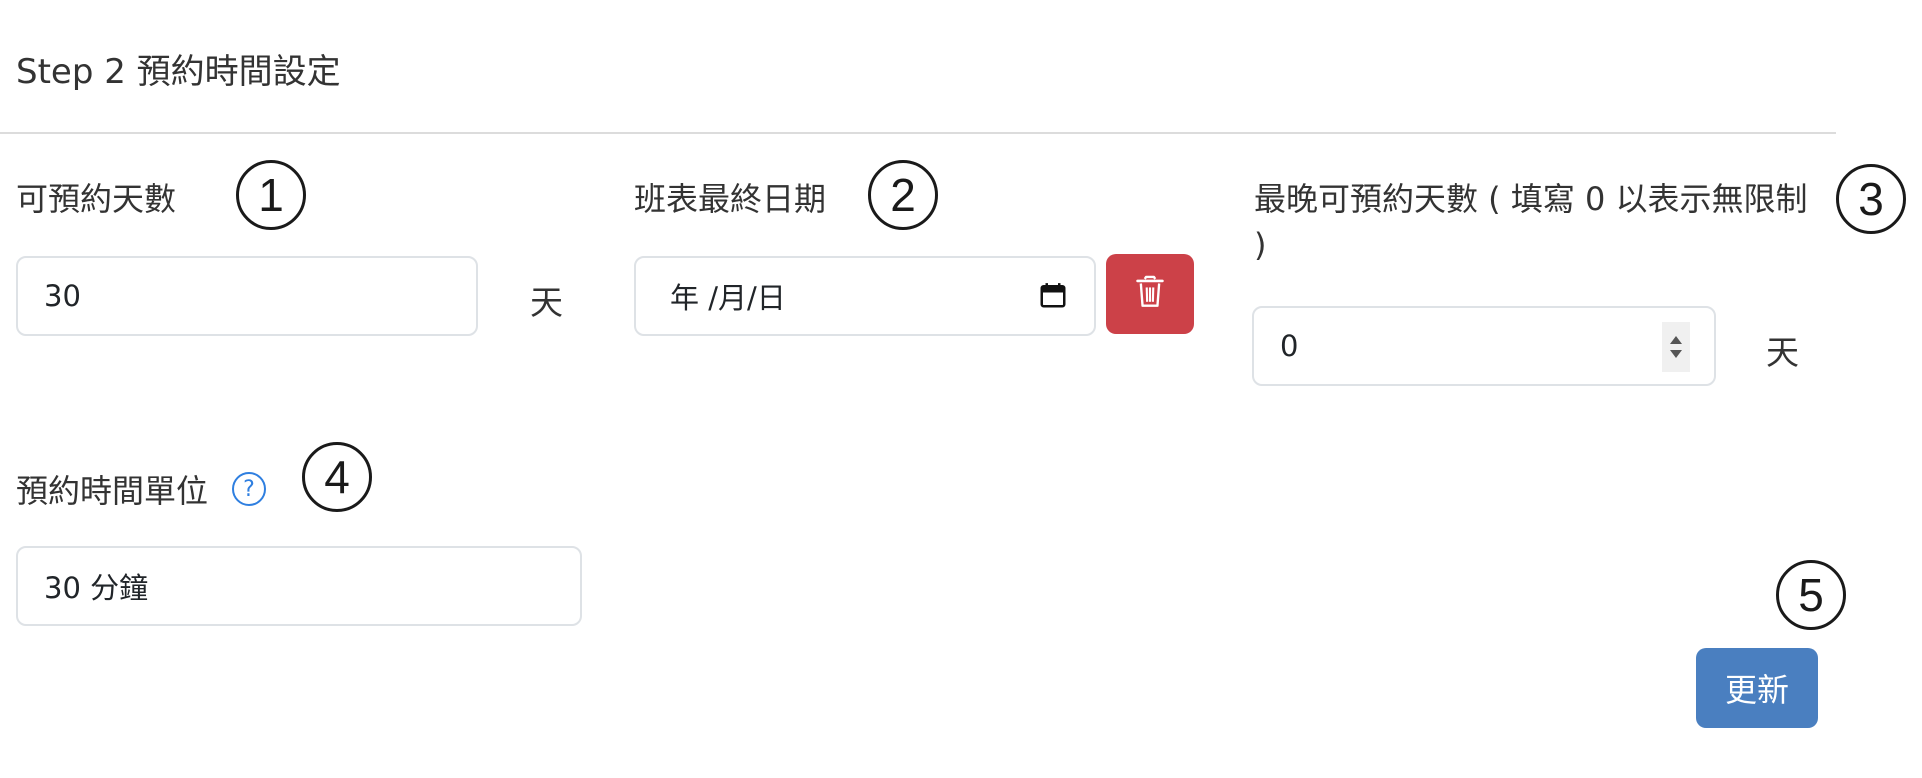 The image size is (1922, 778). I want to click on bookable-days-value: 30, so click(62, 296).